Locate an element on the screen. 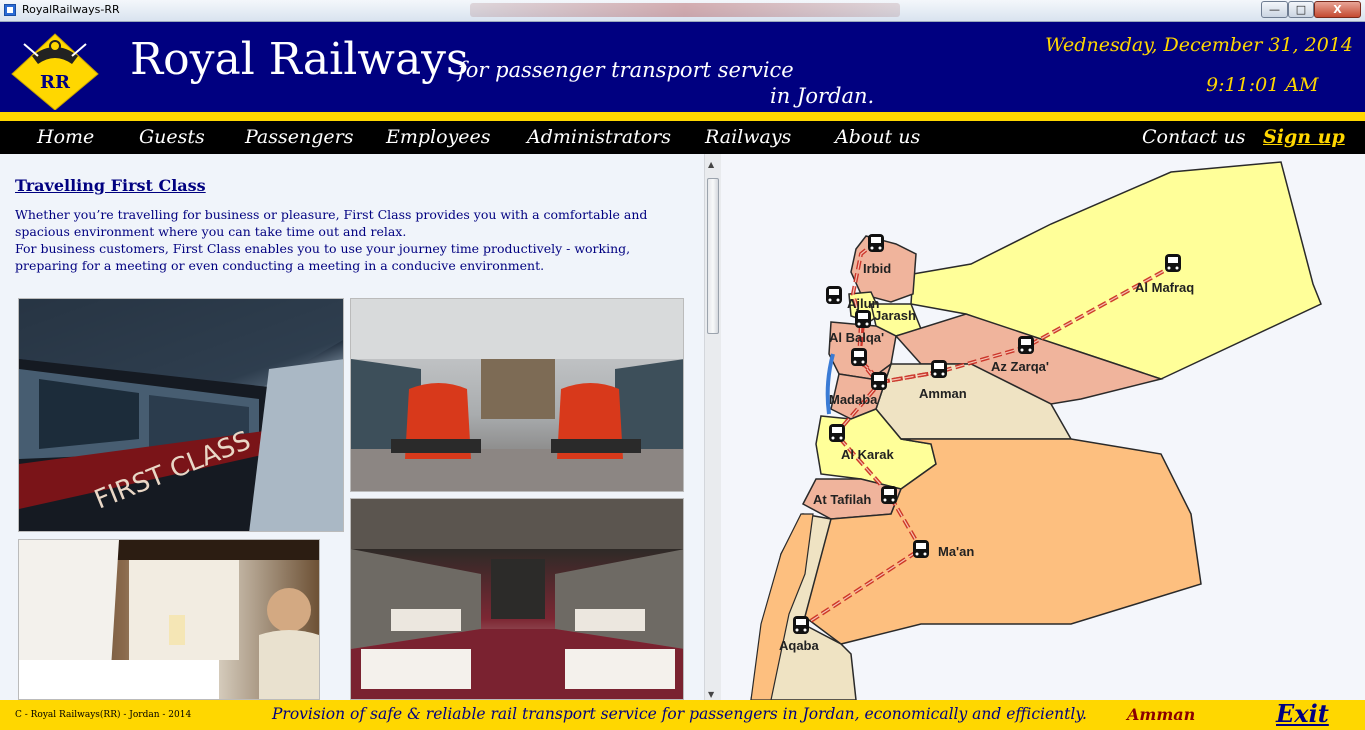 The height and width of the screenshot is (730, 1365). map-label-madaba: Madaba is located at coordinates (853, 399).